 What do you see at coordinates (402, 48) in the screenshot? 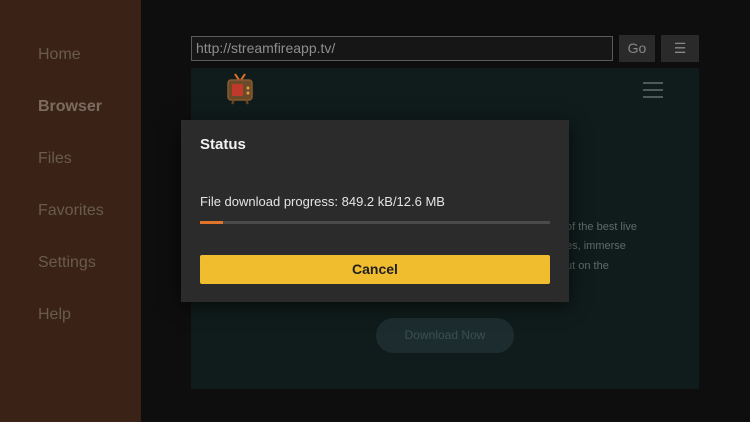
I see `url-input: http://streamfireapp.tv/` at bounding box center [402, 48].